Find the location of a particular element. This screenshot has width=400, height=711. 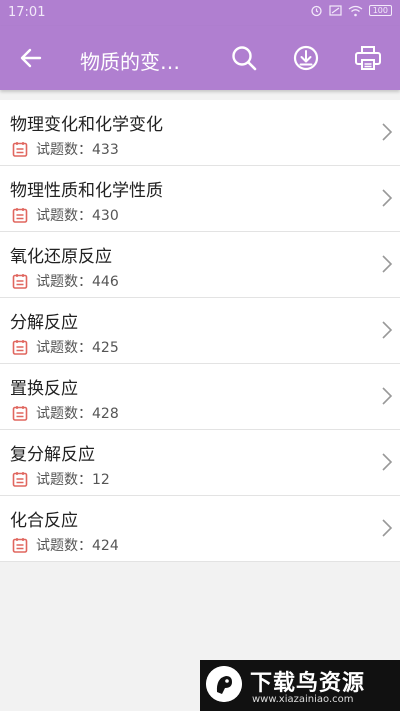

download-icon is located at coordinates (306, 58).